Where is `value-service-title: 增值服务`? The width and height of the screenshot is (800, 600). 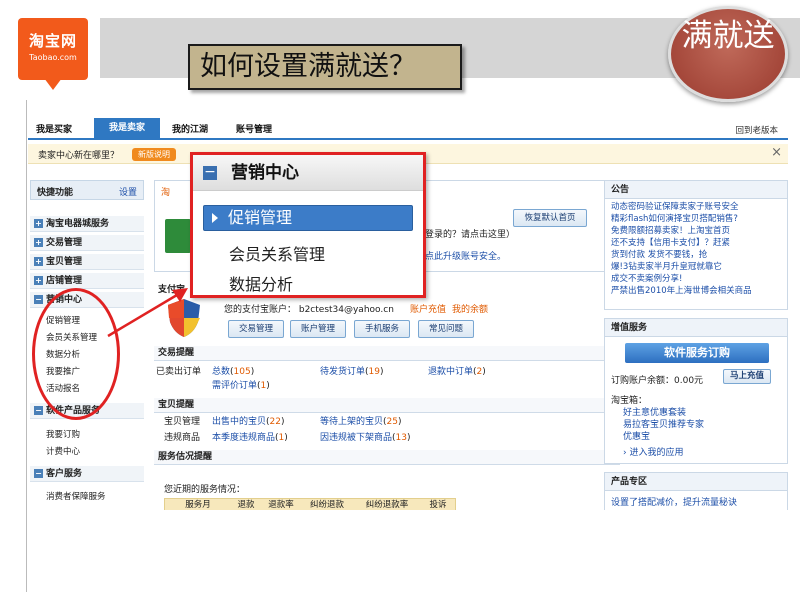
value-service-title: 增值服务 is located at coordinates (696, 328).